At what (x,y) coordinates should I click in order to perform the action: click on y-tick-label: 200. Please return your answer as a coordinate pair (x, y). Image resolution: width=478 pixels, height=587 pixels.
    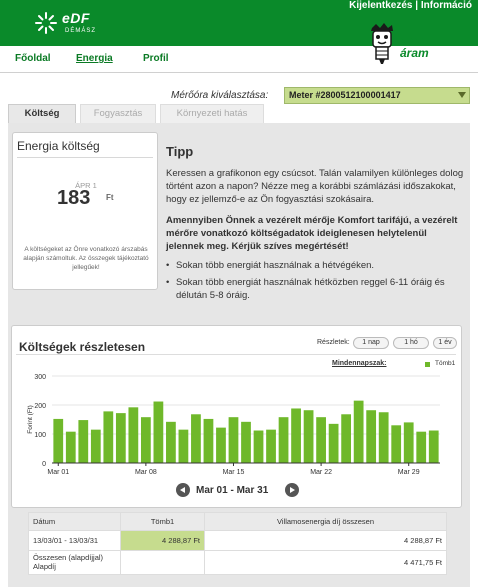
    Looking at the image, I should click on (40, 406).